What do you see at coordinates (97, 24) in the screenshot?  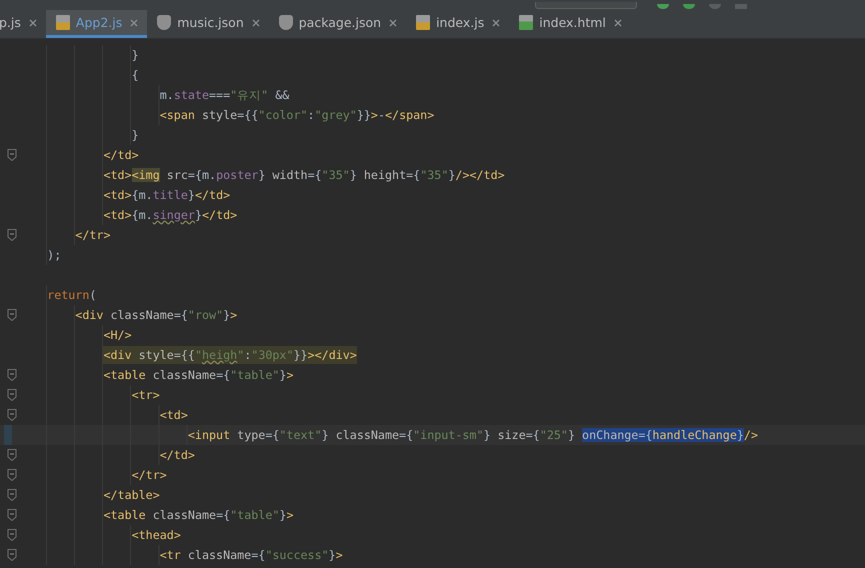 I see `file-tab: App2.js` at bounding box center [97, 24].